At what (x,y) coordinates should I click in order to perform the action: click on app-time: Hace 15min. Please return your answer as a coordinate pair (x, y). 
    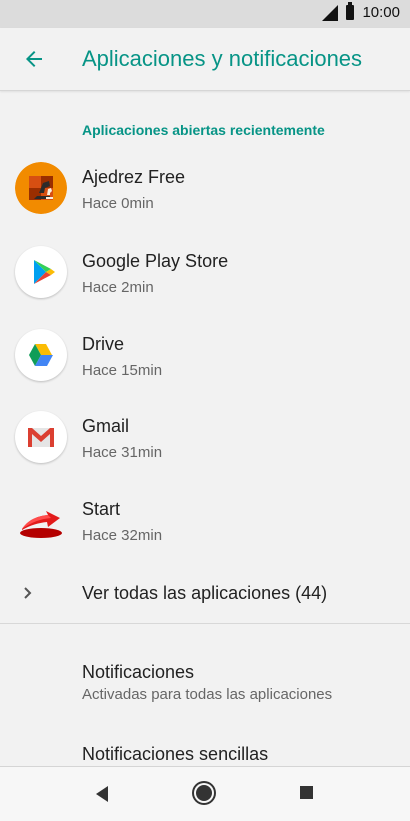
    Looking at the image, I should click on (122, 370).